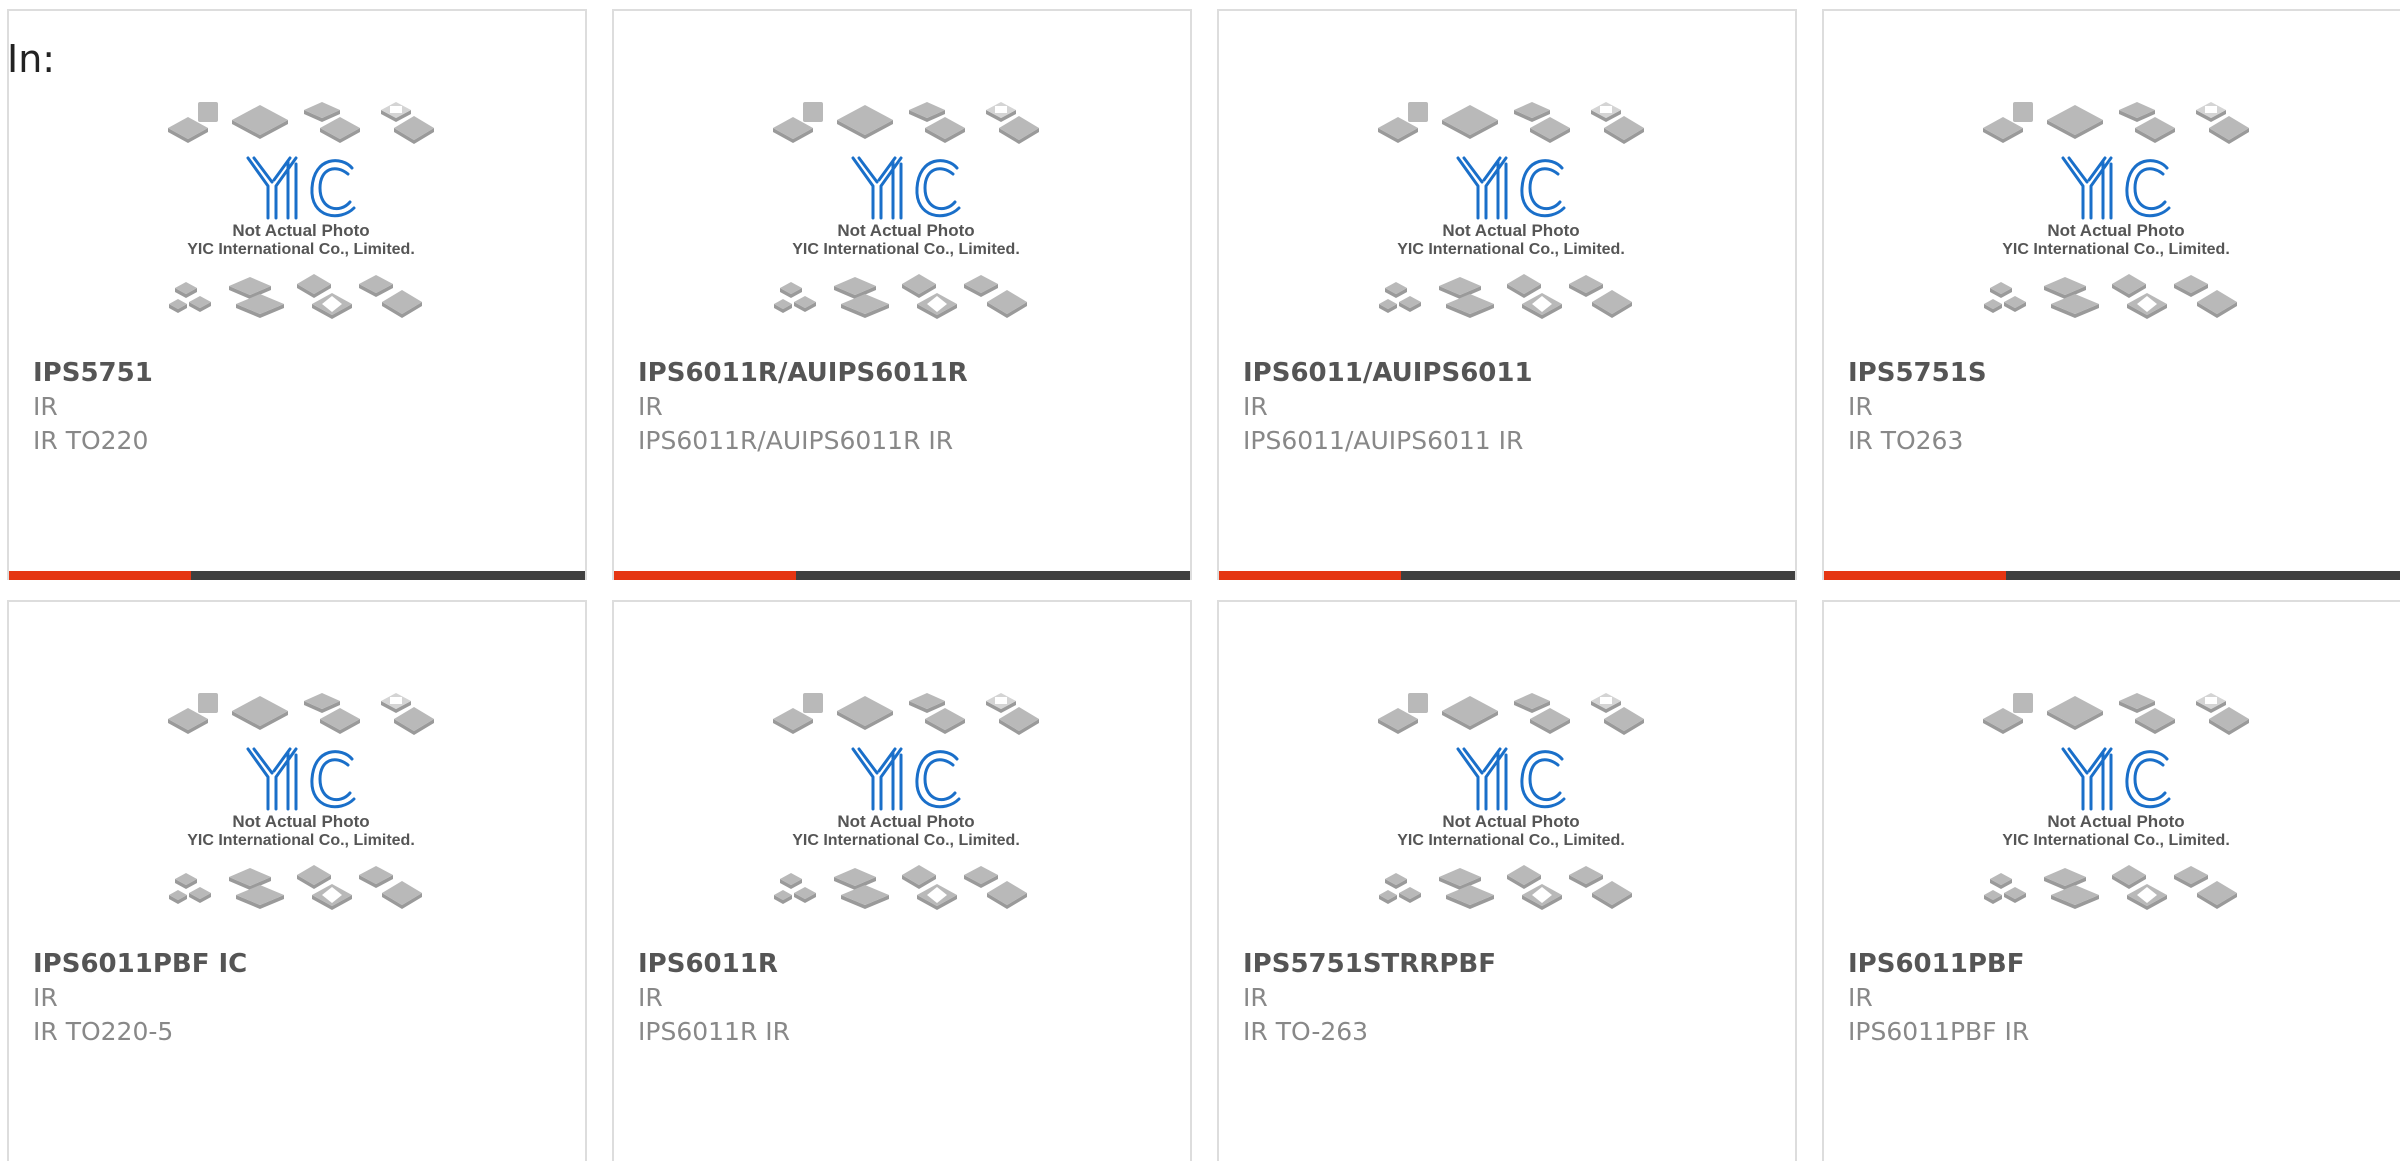 The width and height of the screenshot is (2400, 1161). I want to click on product-name: IPS6011PBF, so click(2119, 964).